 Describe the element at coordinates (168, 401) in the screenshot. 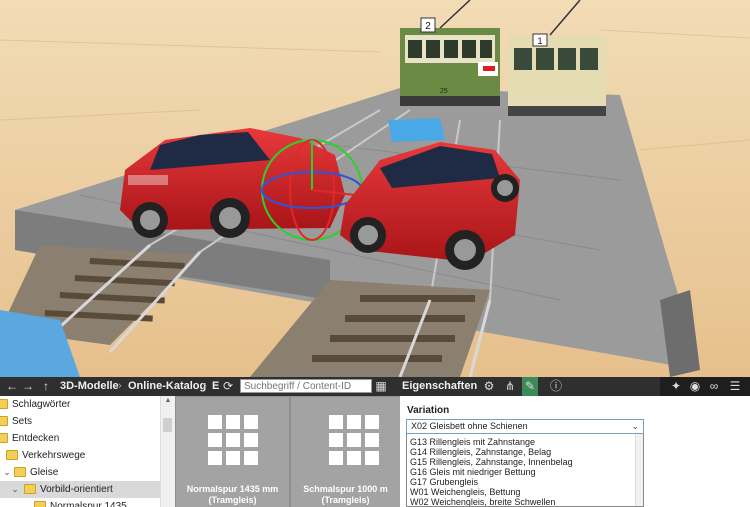

I see `scroll-up-icon: ▲` at that location.